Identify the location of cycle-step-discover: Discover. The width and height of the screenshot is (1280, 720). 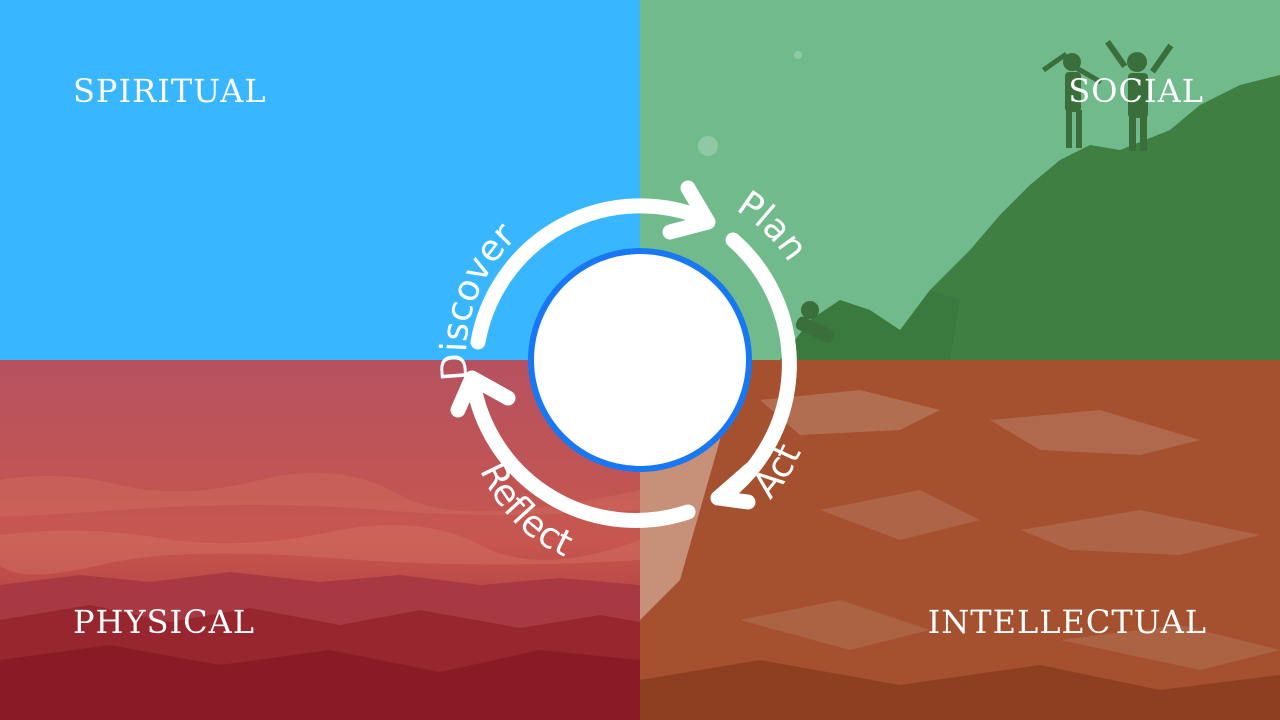
(479, 298).